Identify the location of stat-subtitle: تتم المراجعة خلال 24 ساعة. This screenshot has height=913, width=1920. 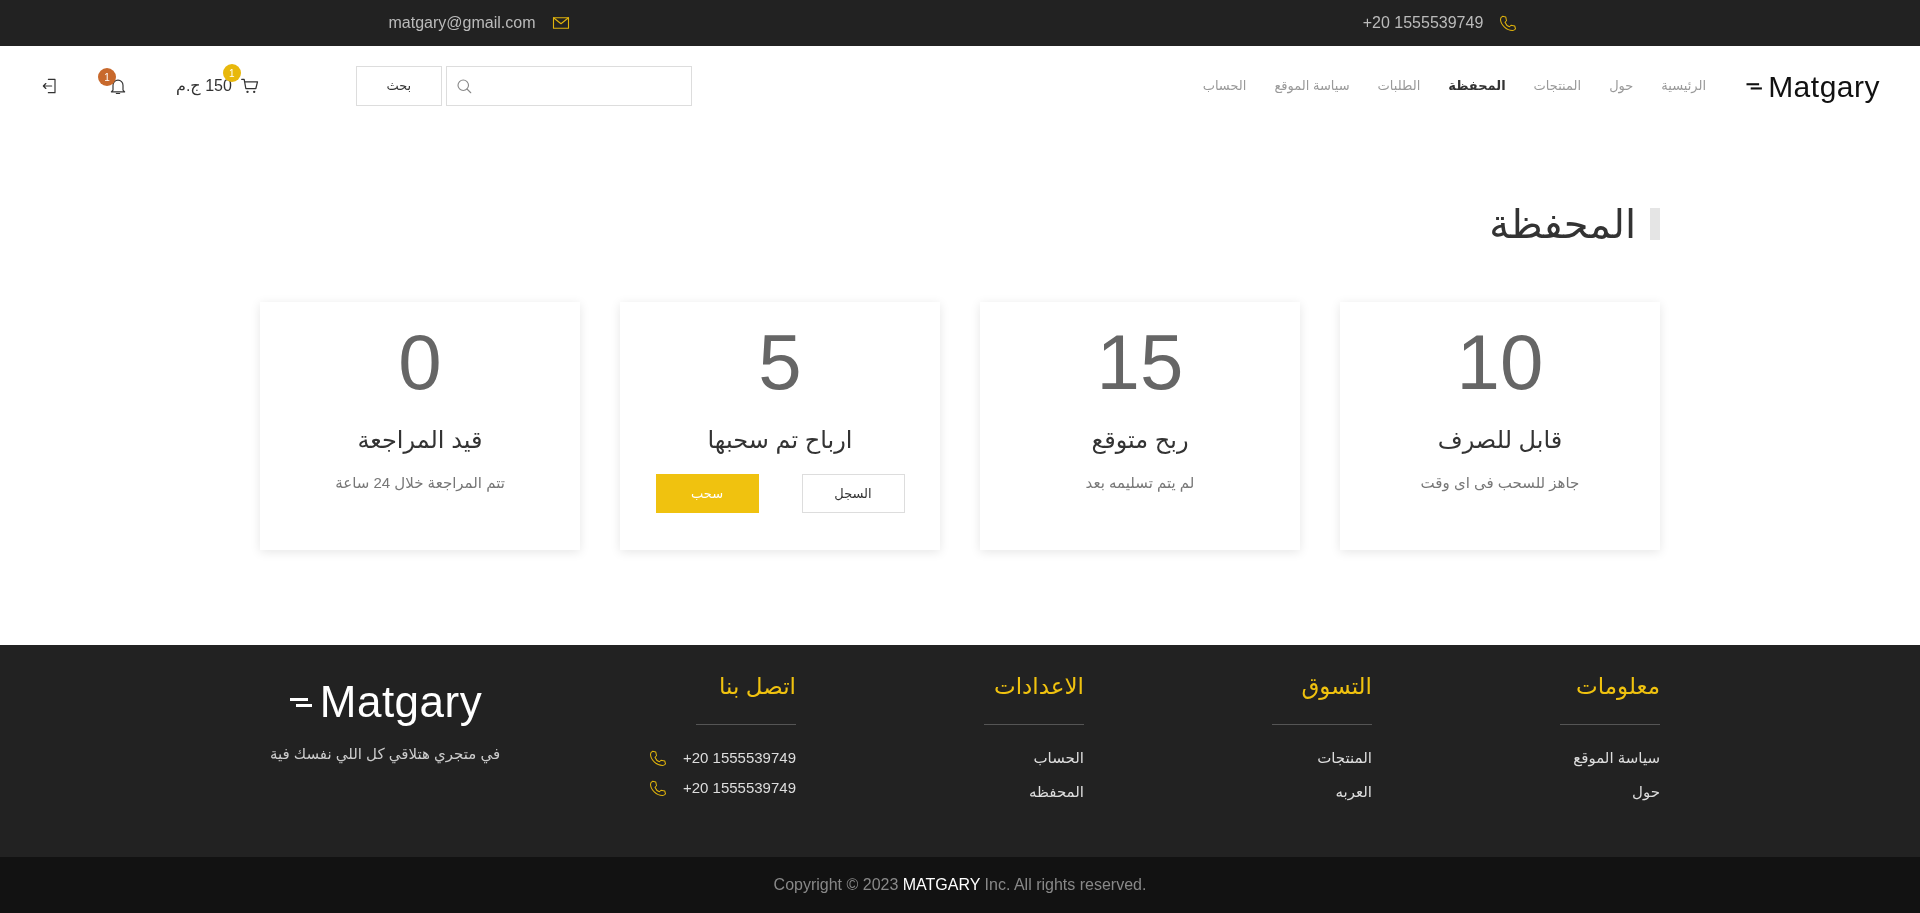
(420, 483).